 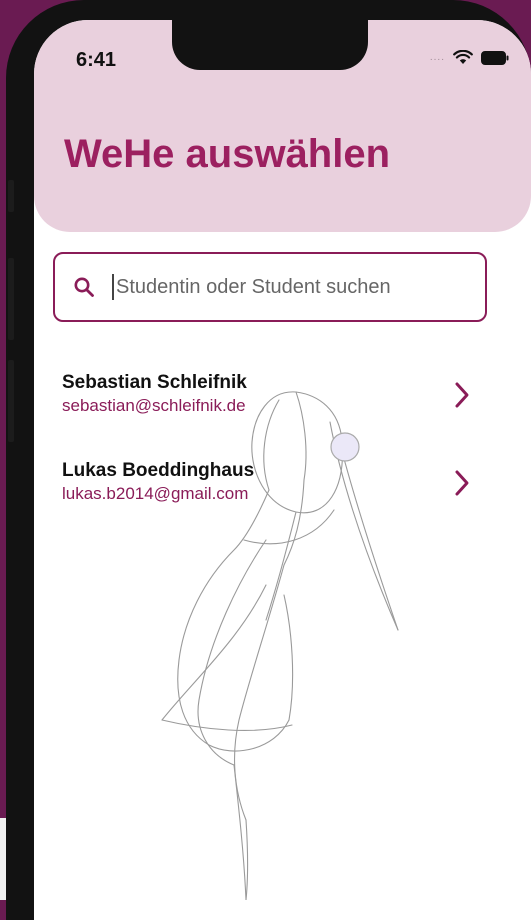 What do you see at coordinates (227, 154) in the screenshot?
I see `page-title: WeHe auswählen` at bounding box center [227, 154].